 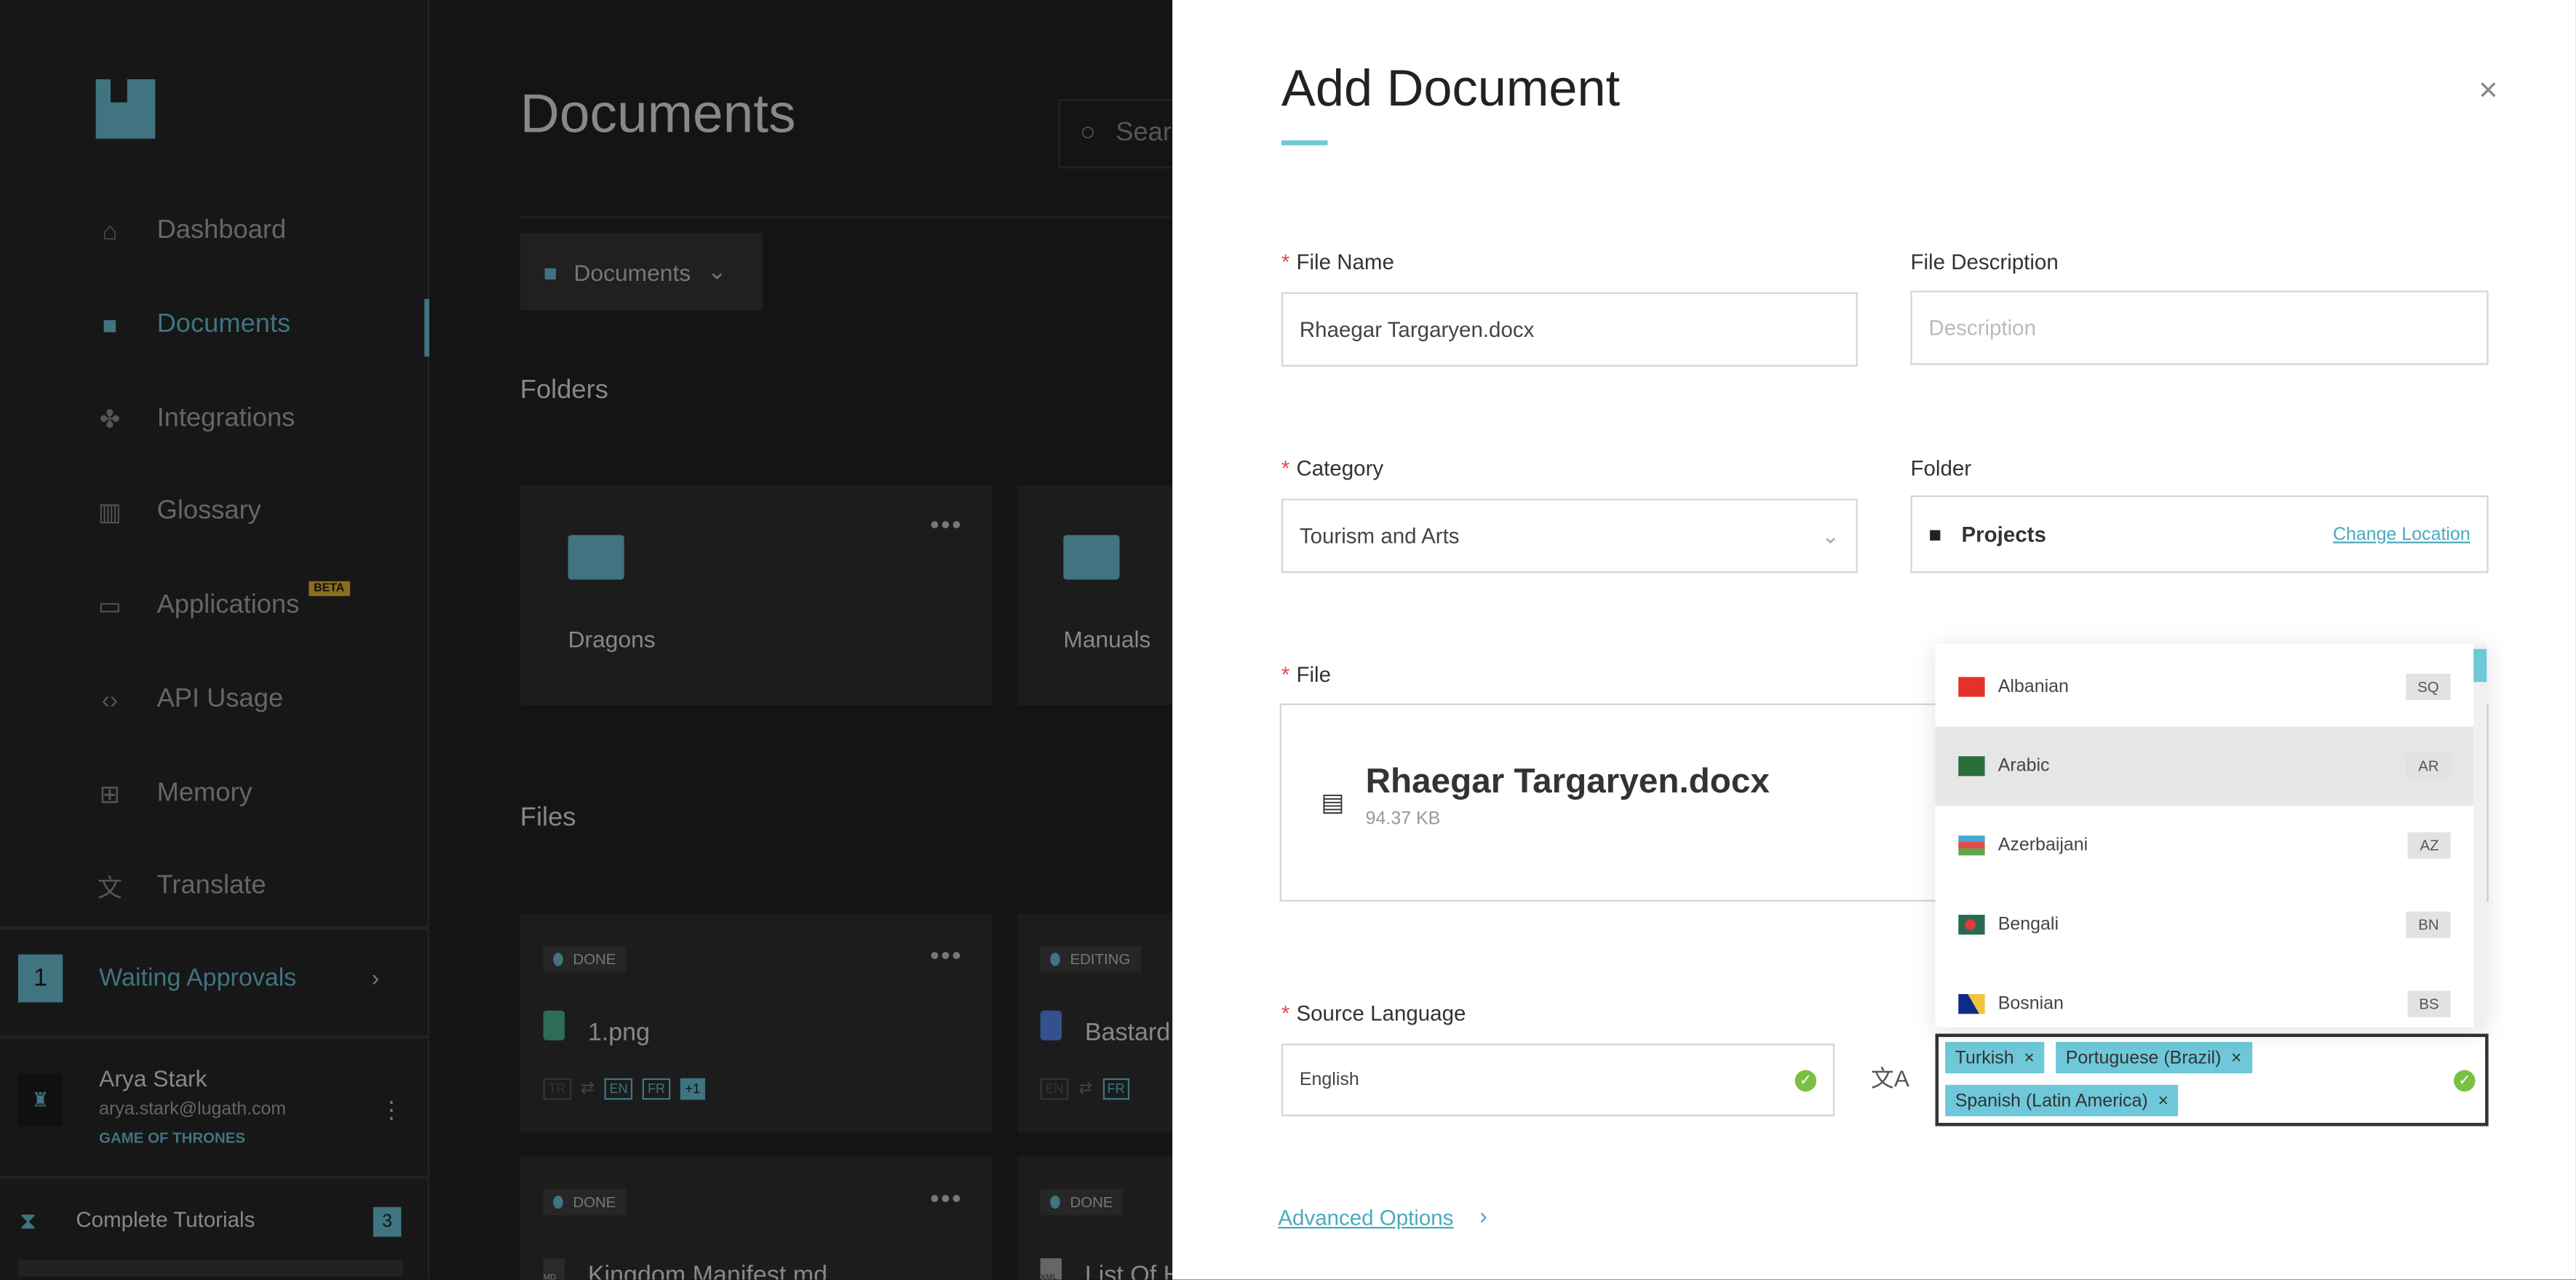 What do you see at coordinates (756, 1023) in the screenshot?
I see `file-card: DONE ••• 1.png TR ⇄ EN FR +1` at bounding box center [756, 1023].